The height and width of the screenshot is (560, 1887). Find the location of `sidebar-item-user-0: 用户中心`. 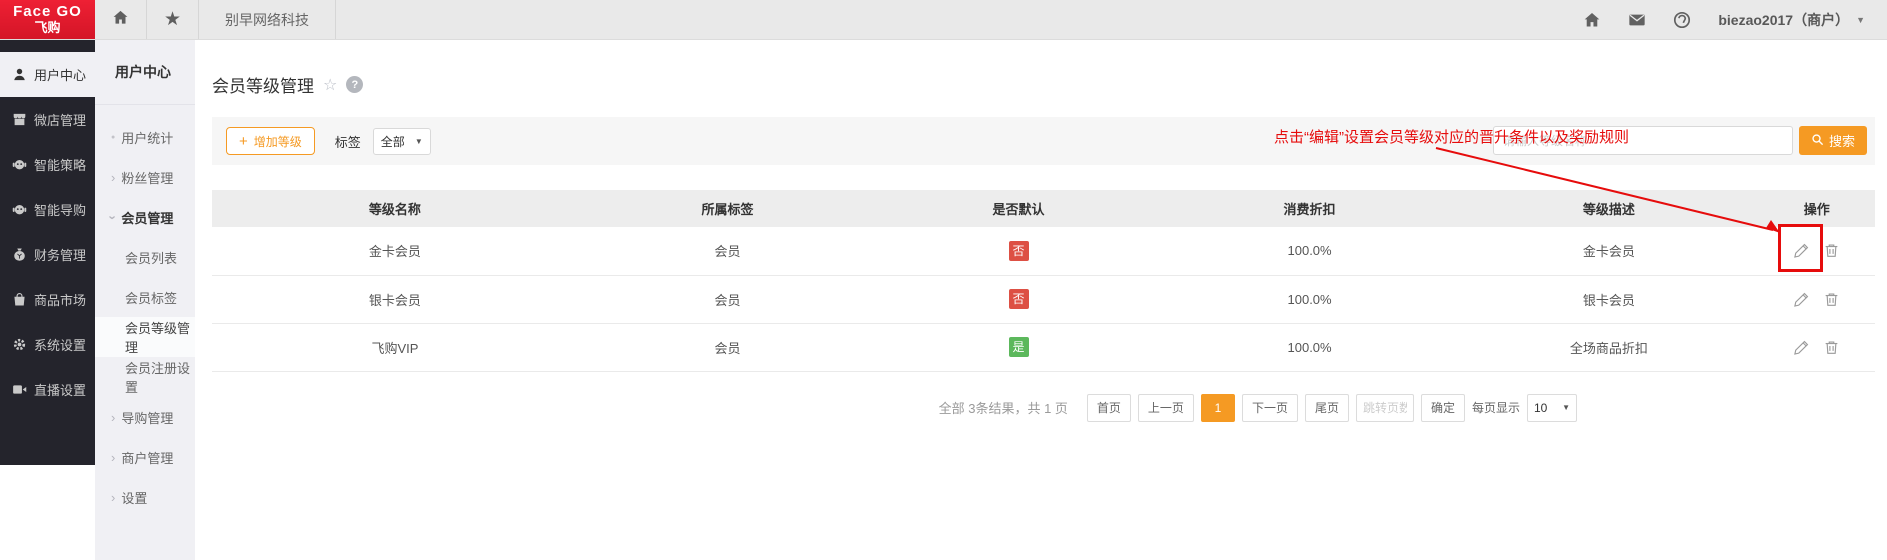

sidebar-item-user-0: 用户中心 is located at coordinates (47, 74).